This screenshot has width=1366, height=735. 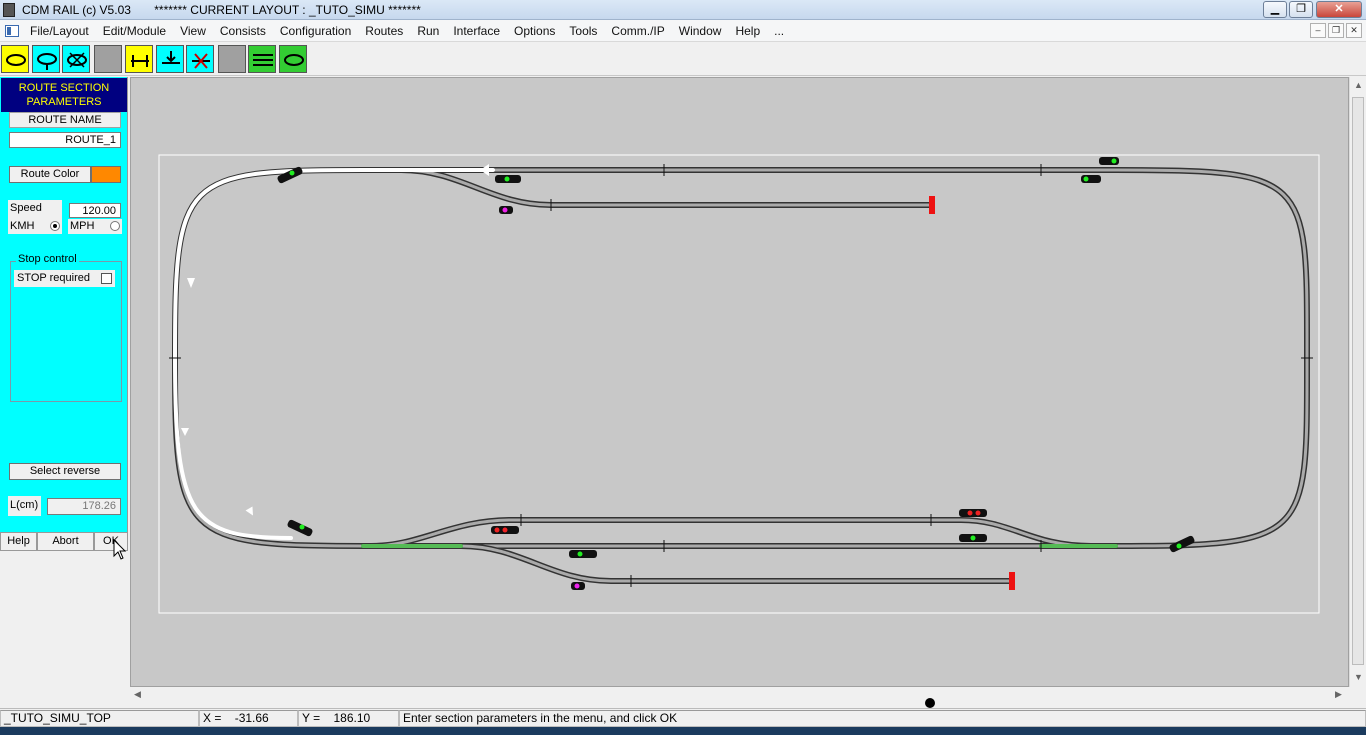 What do you see at coordinates (138, 31) in the screenshot?
I see `menu-item-edit-module: Edit/Module` at bounding box center [138, 31].